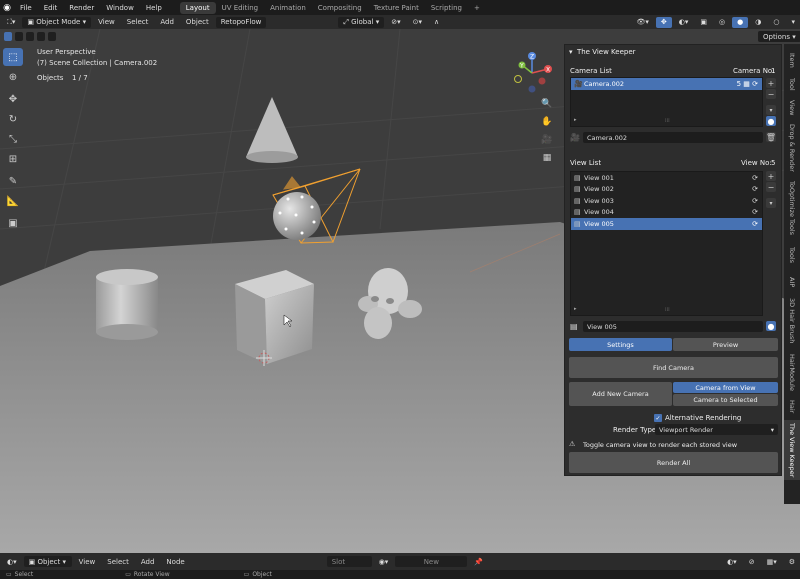  What do you see at coordinates (666, 213) in the screenshot?
I see `view-list-item: ▤ View 004 ⟳` at bounding box center [666, 213].